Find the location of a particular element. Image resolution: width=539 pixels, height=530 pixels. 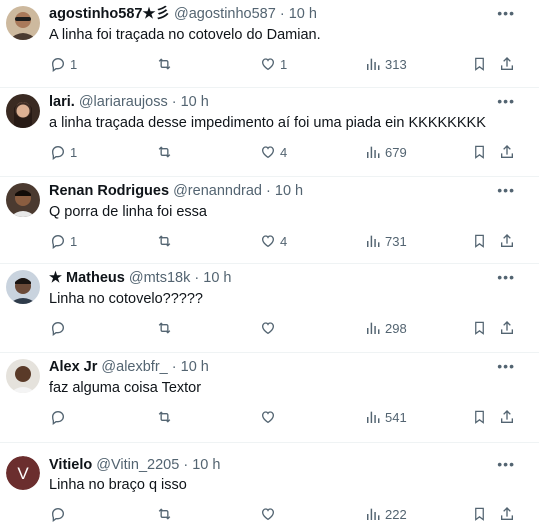

handle: @lariaraujoss is located at coordinates (123, 102).